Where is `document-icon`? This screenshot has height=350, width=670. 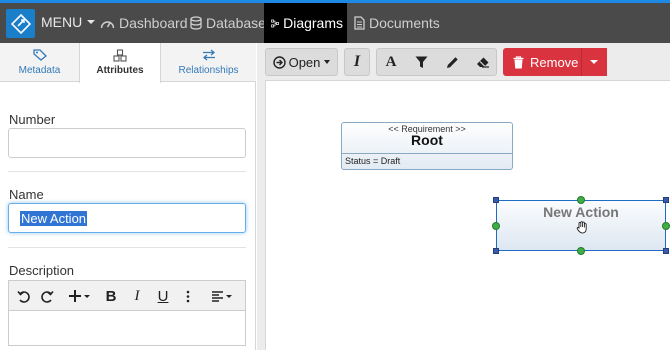 document-icon is located at coordinates (359, 23).